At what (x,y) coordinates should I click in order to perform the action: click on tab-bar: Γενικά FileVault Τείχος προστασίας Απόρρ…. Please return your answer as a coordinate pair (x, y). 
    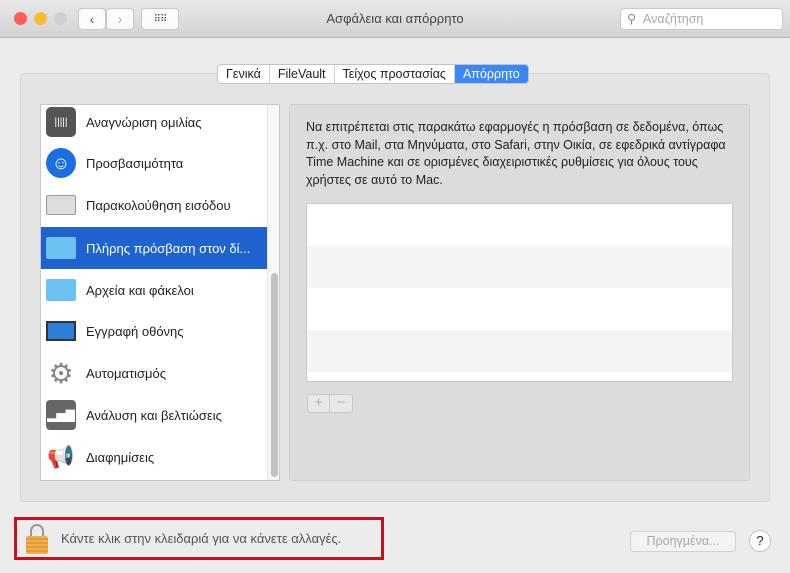
    Looking at the image, I should click on (373, 74).